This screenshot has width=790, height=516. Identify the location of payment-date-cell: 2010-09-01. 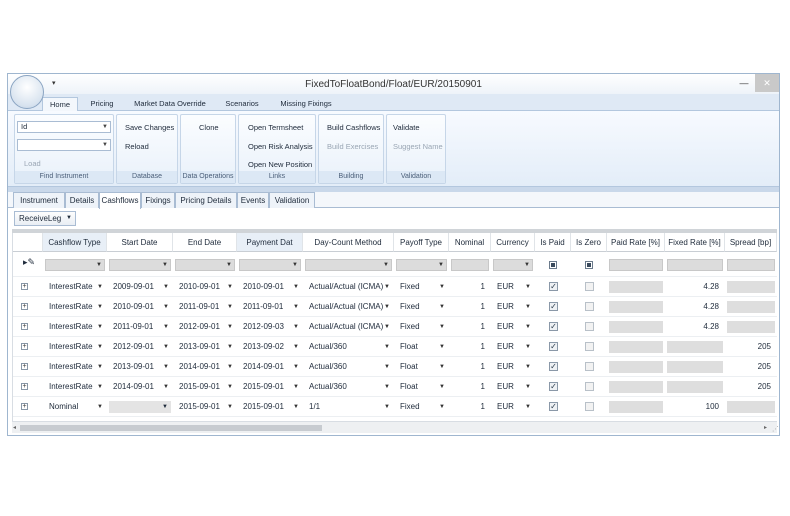
(268, 287).